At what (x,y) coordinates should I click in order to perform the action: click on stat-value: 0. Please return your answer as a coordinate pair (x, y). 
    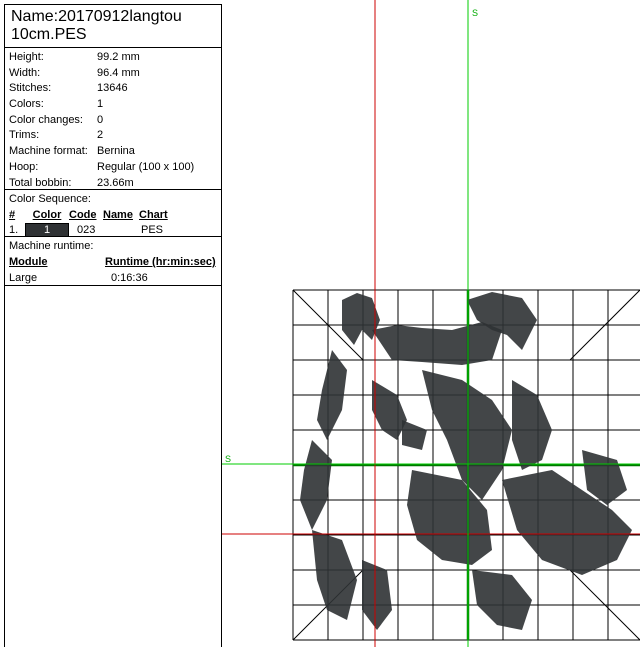
    Looking at the image, I should click on (100, 119).